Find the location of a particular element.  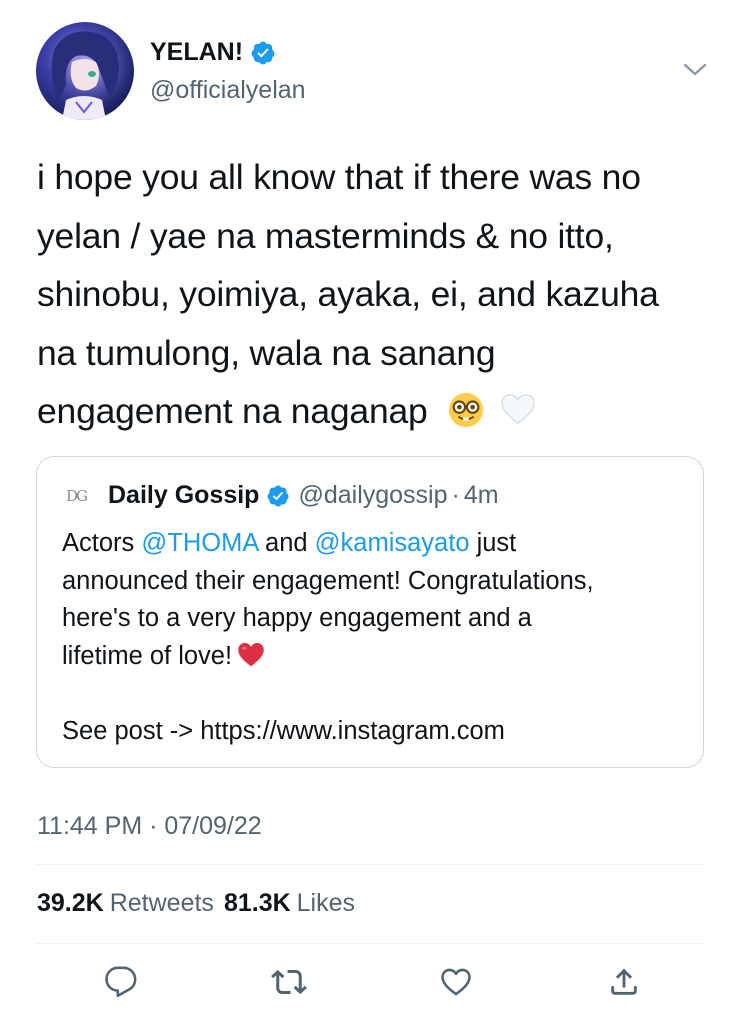

nerd-face-emoji-icon is located at coordinates (466, 410).